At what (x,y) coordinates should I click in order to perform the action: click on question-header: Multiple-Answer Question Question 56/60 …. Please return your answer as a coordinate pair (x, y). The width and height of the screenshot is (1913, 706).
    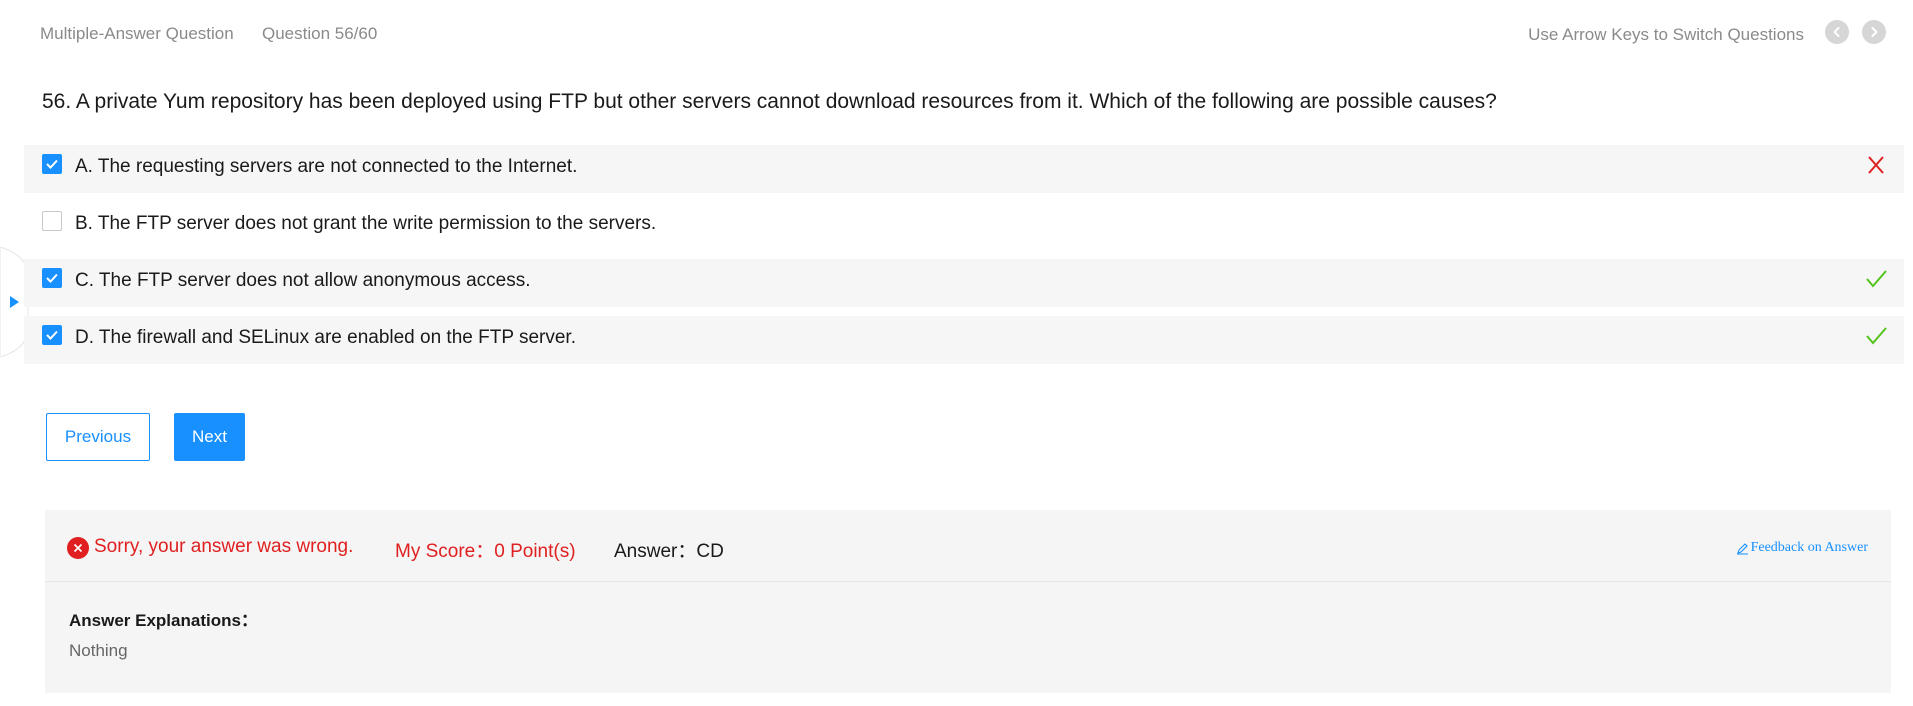
    Looking at the image, I should click on (956, 34).